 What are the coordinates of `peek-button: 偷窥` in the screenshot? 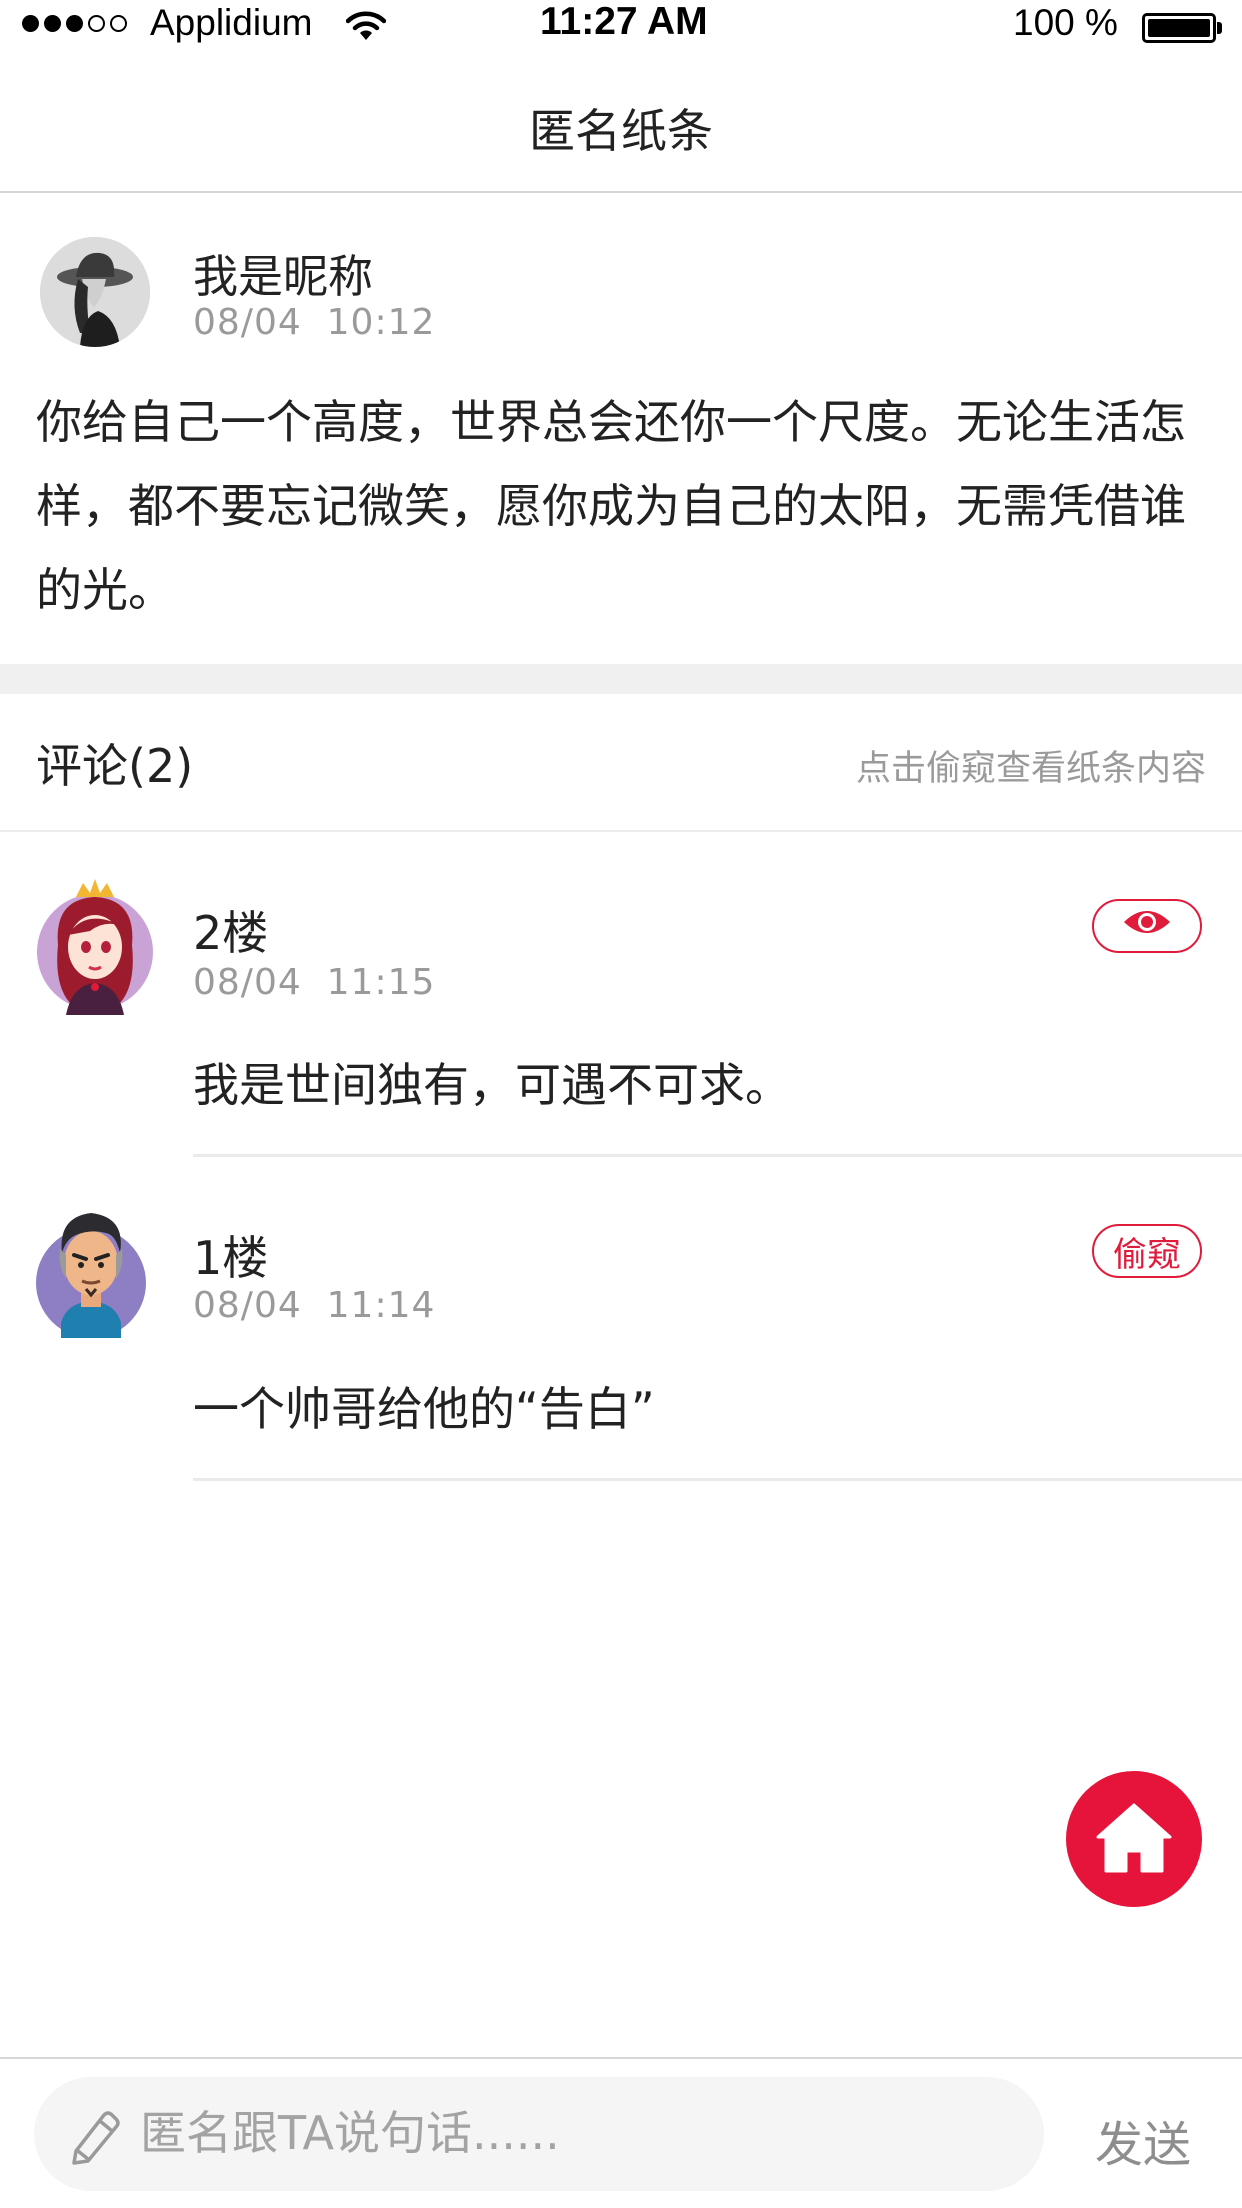 It's located at (1147, 1251).